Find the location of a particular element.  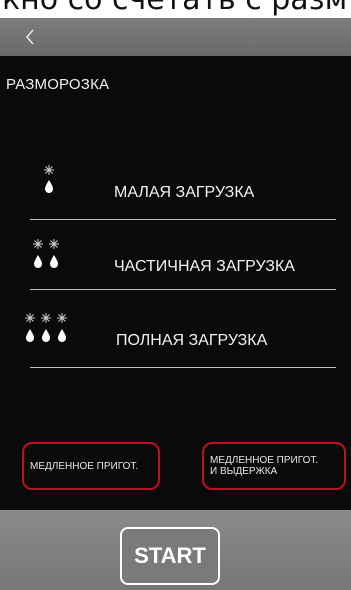

back-button is located at coordinates (31, 37).